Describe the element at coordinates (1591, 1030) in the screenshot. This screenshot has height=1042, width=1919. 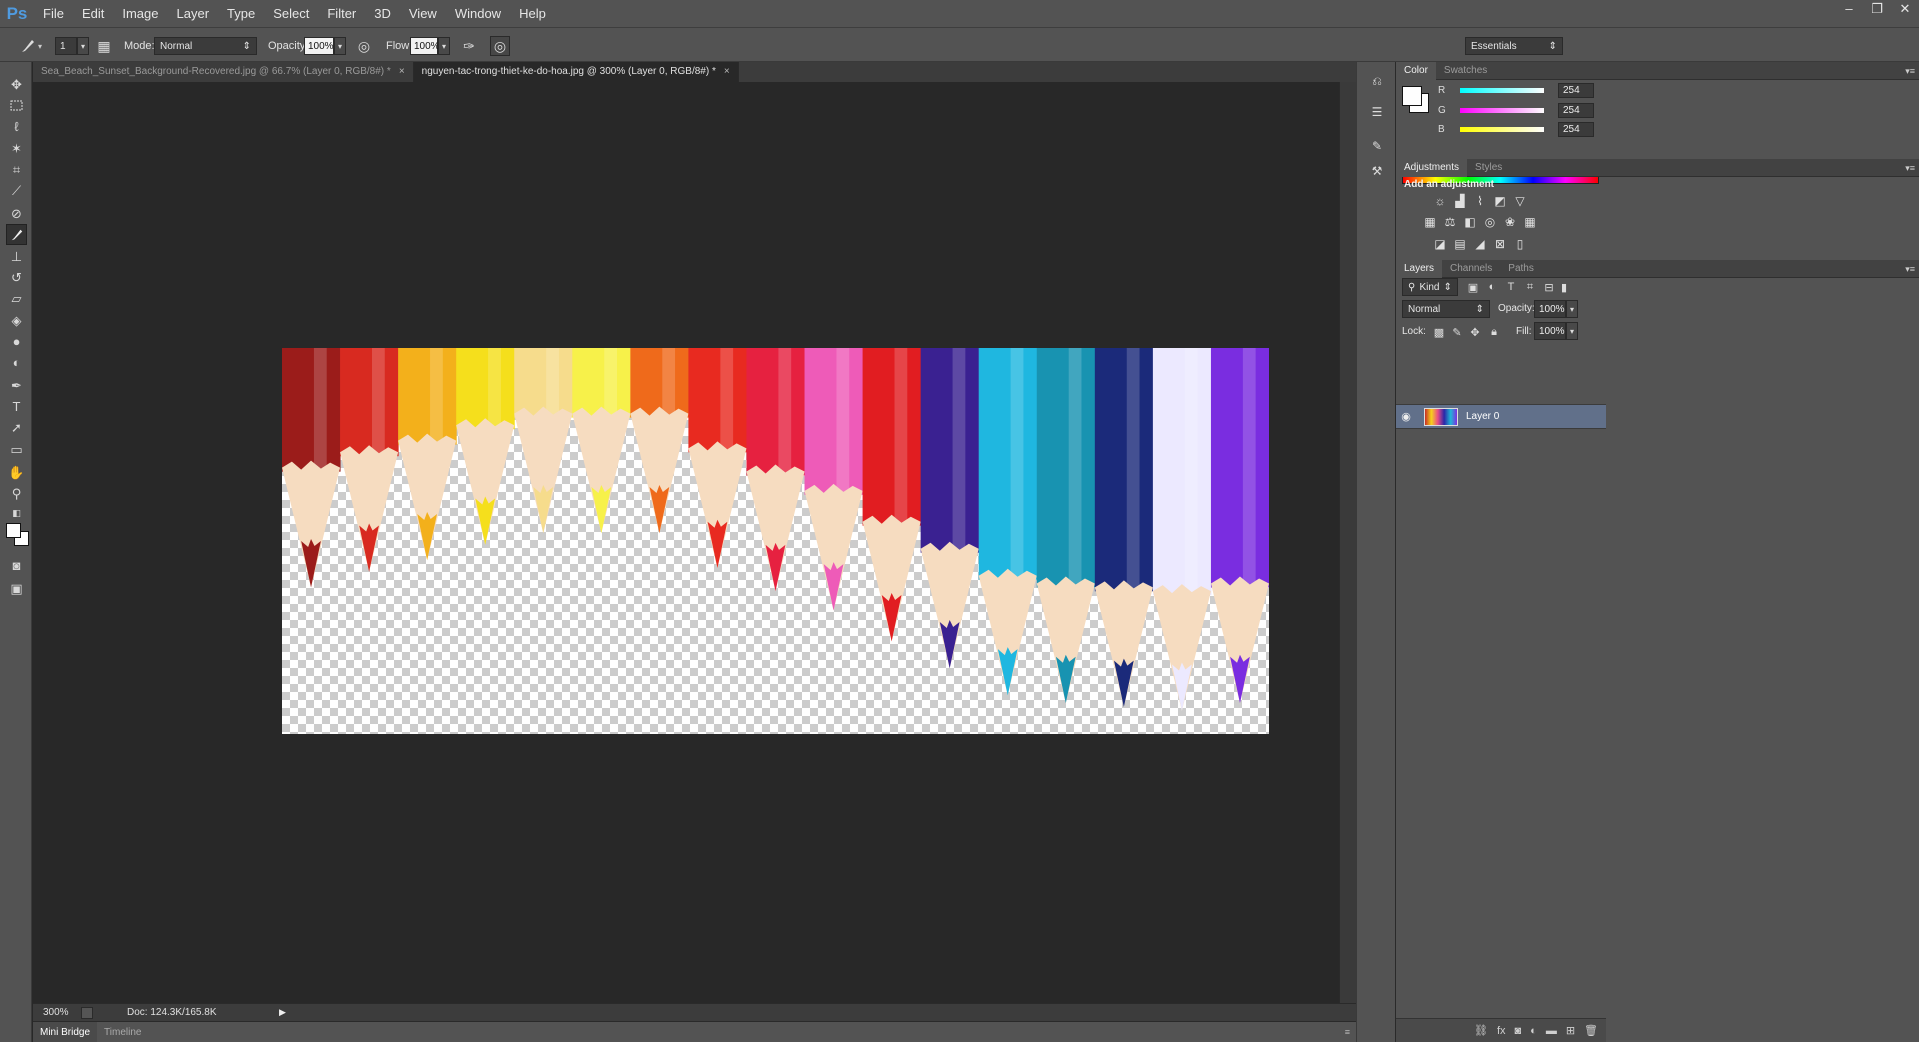
I see `delete-layer-icon: 🗑︎` at that location.